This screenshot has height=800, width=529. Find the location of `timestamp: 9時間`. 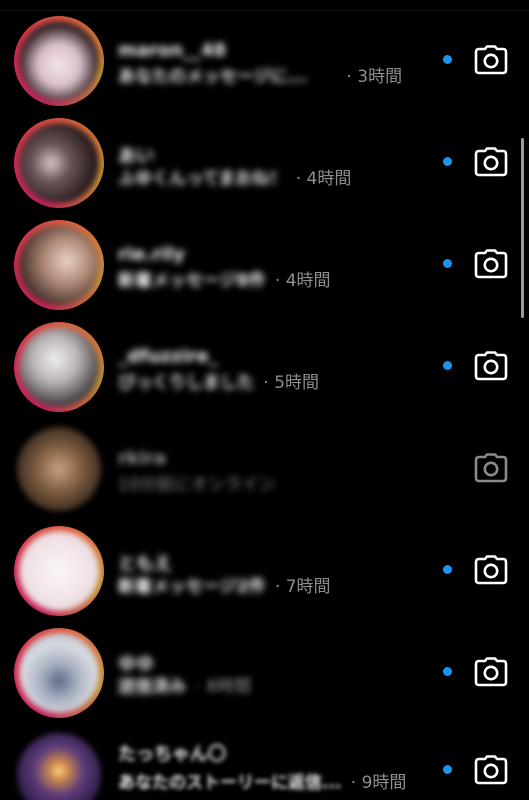

timestamp: 9時間 is located at coordinates (384, 783).